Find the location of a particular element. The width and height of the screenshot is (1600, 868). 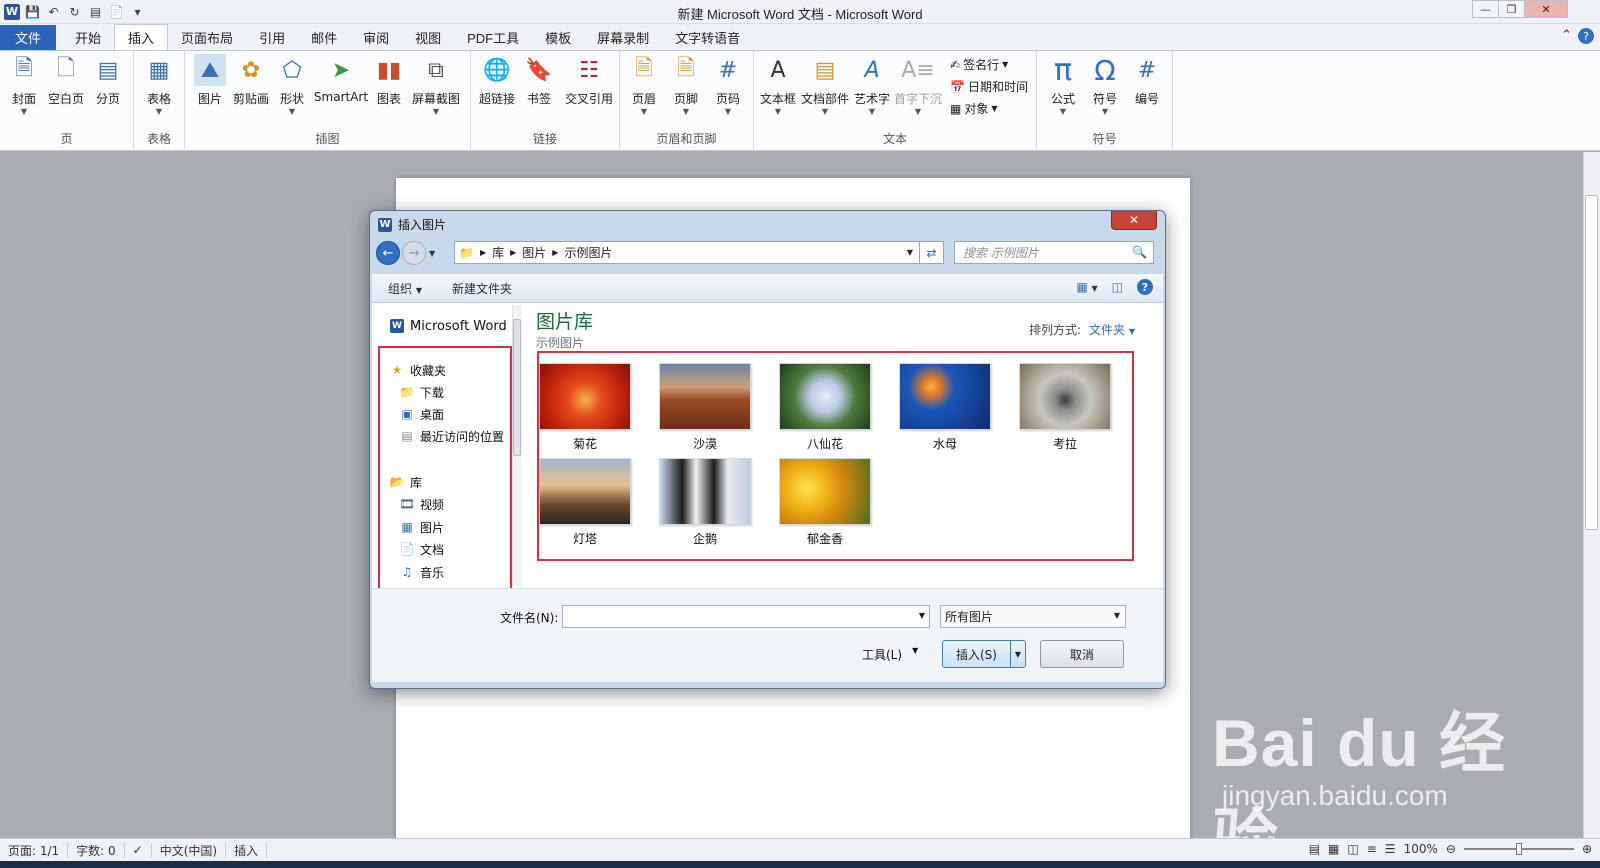

signature-icon: ✍ is located at coordinates (955, 64).